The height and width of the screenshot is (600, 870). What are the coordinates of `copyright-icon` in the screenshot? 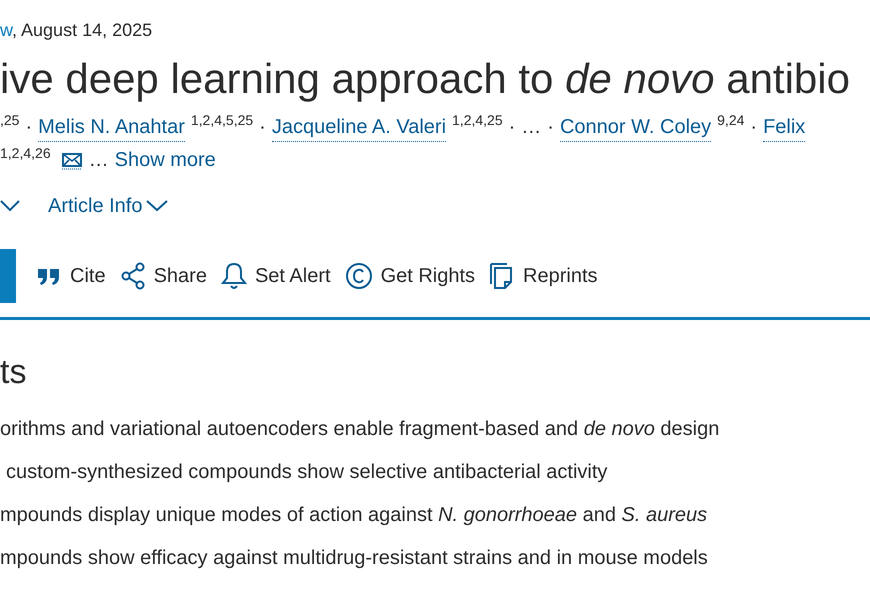 It's located at (358, 276).